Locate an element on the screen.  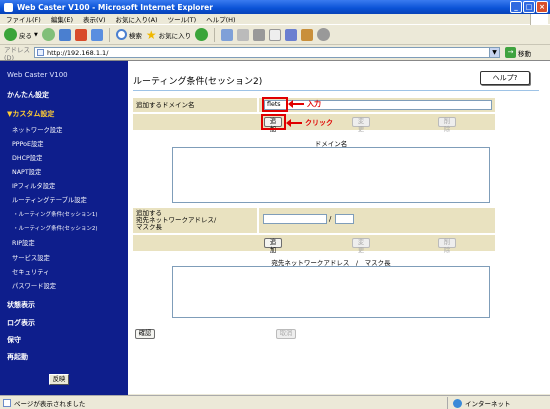
research-icon is located at coordinates (307, 34).